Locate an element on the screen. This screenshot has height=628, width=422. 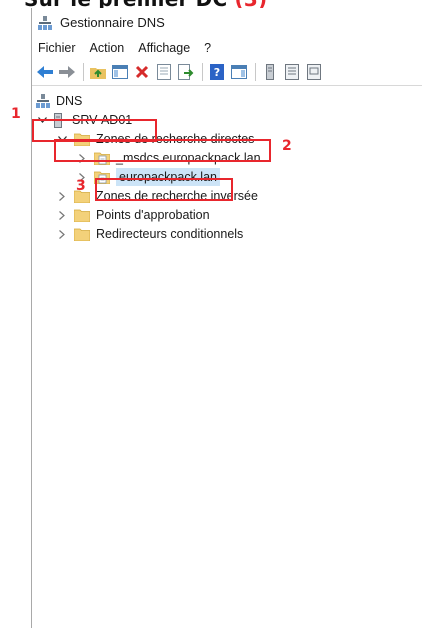
toolbar: ? is located at coordinates (227, 72).